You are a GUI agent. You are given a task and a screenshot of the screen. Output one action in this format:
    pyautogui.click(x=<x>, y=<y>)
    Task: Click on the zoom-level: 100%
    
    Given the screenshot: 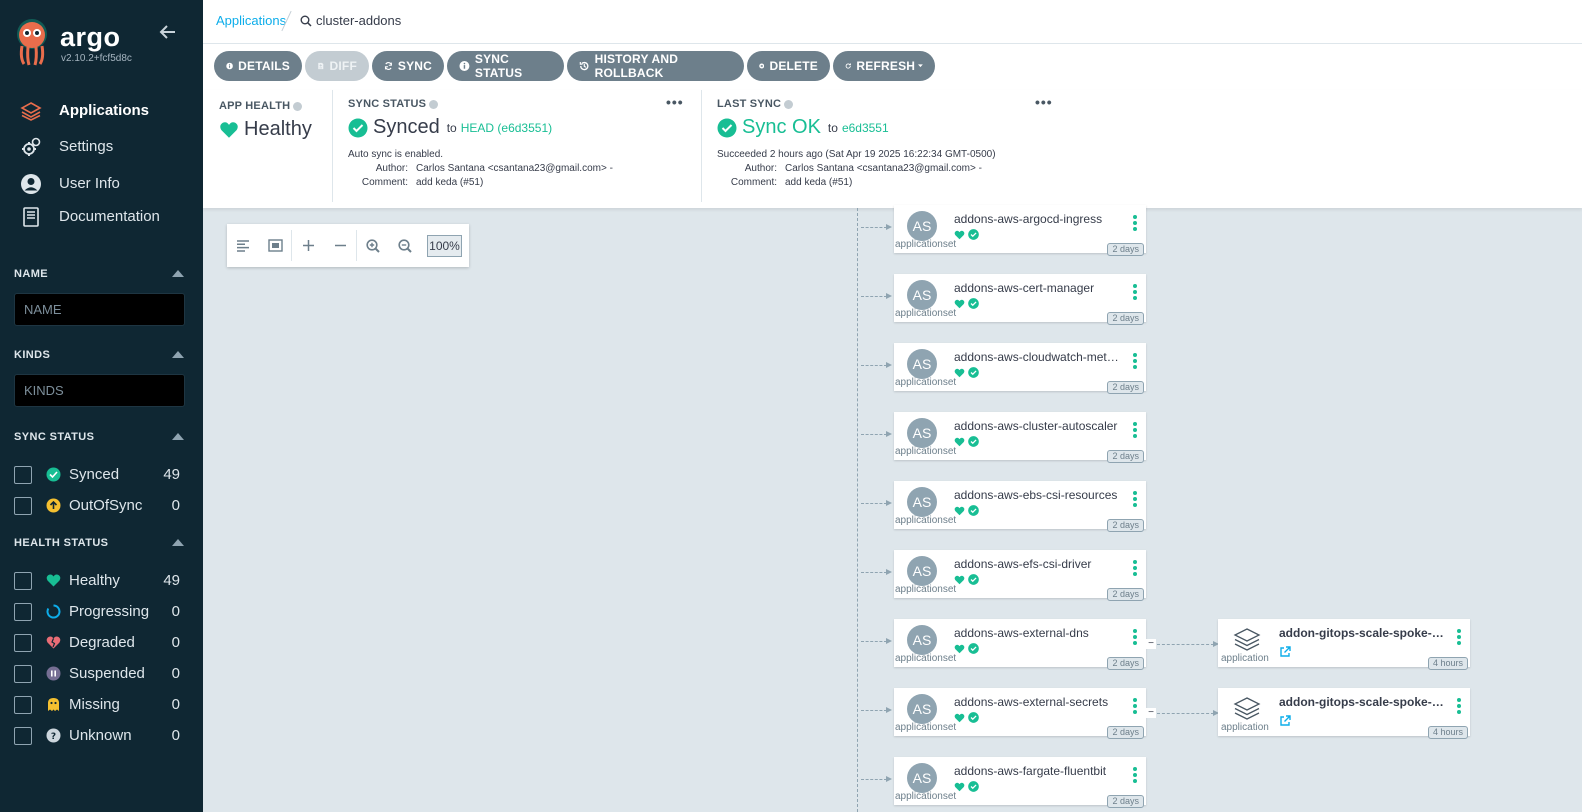 What is the action you would take?
    pyautogui.click(x=444, y=245)
    